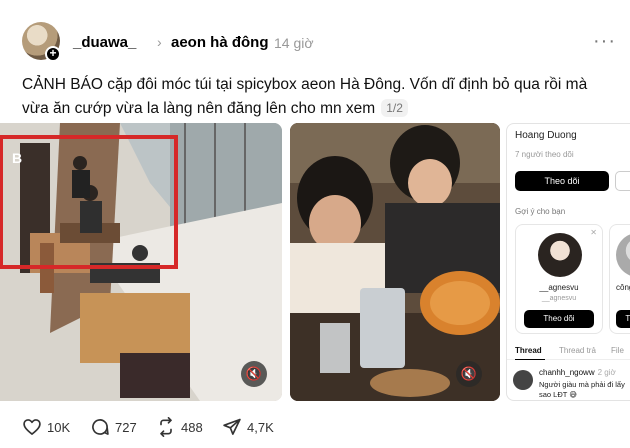  I want to click on profile-tabs: Thread Thread trả File, so click(568, 352).